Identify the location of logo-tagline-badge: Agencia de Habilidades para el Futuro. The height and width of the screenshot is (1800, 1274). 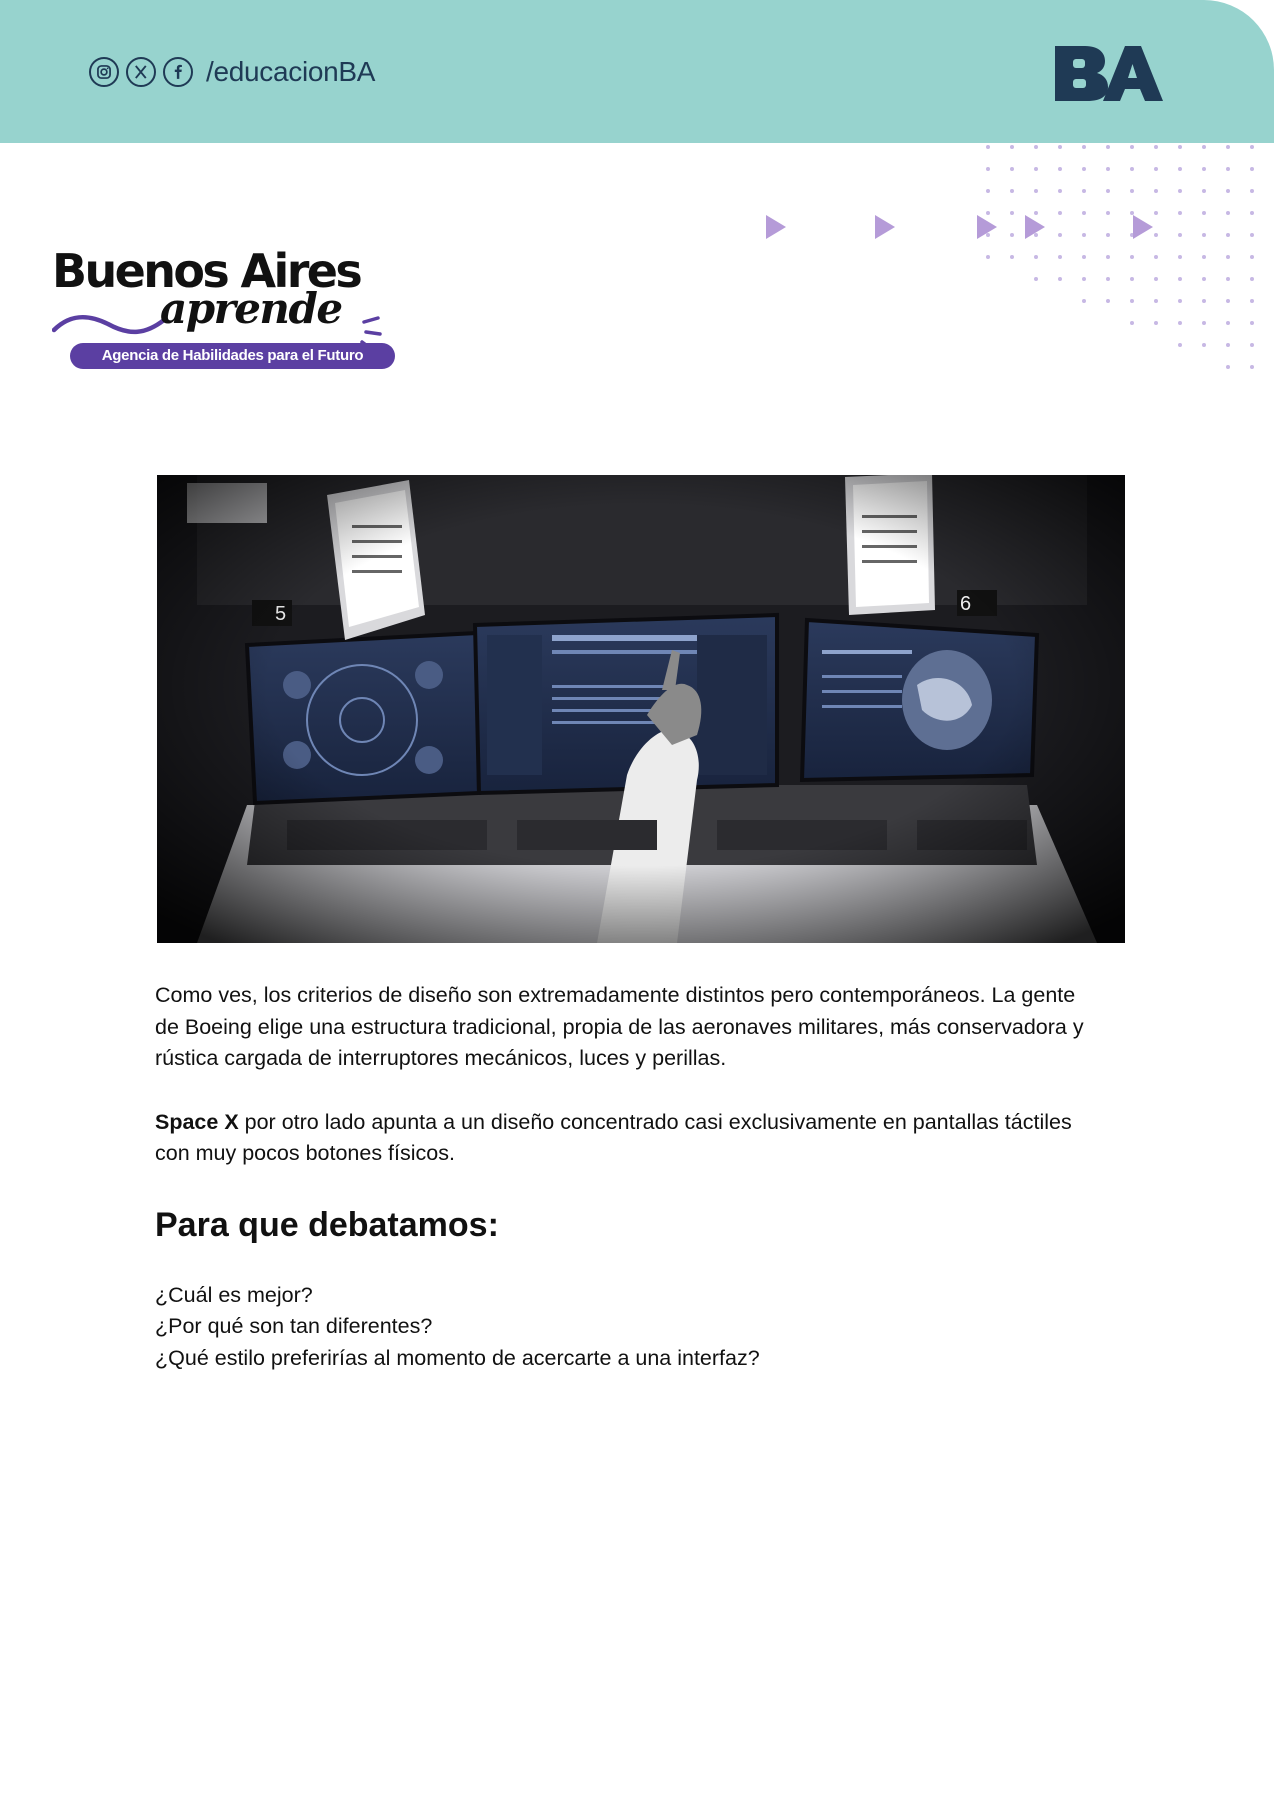
(232, 356).